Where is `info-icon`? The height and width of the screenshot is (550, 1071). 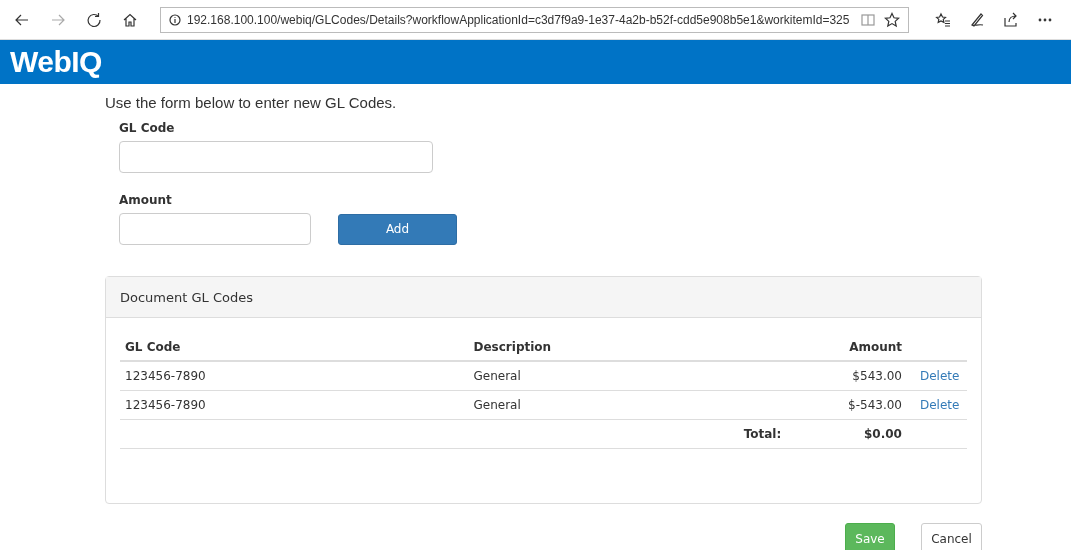 info-icon is located at coordinates (175, 19).